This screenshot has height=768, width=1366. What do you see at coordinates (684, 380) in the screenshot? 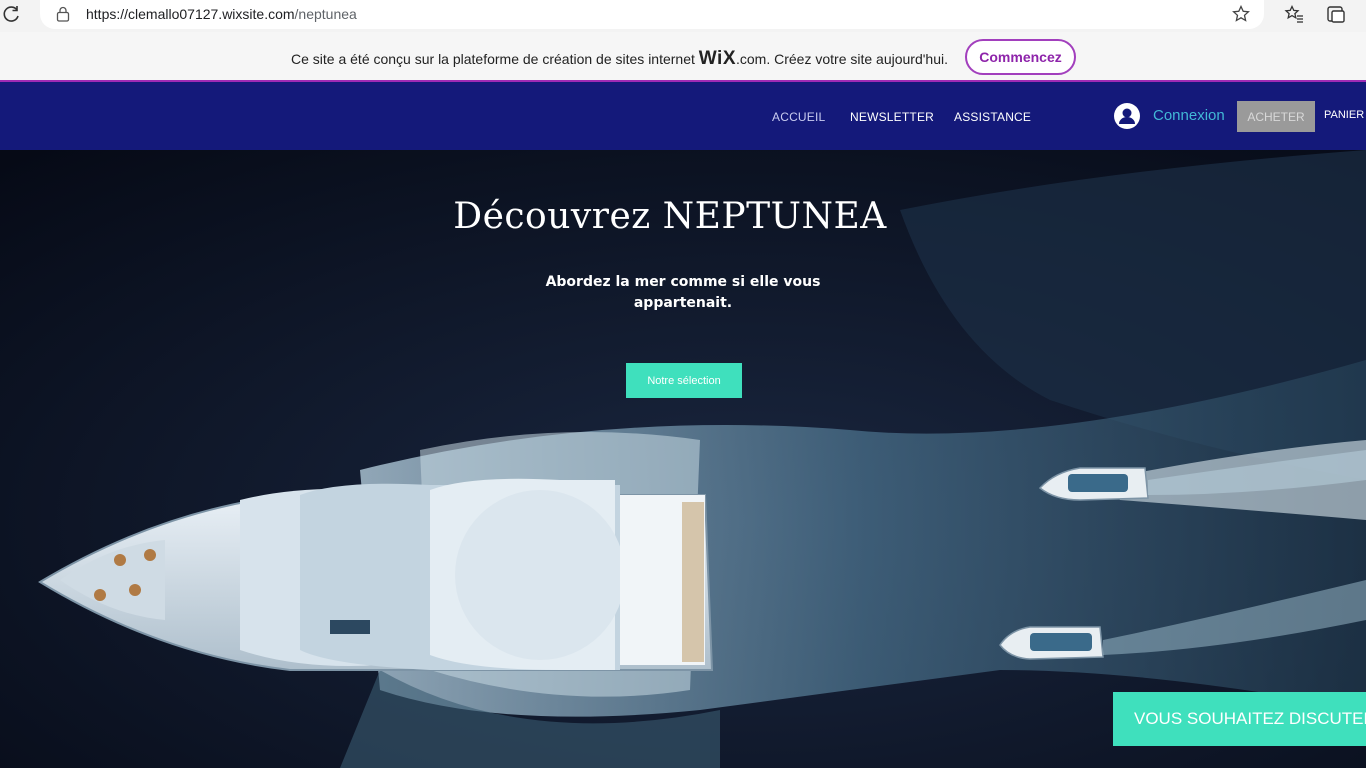
I see `notre-selection-button: Notre sélection` at bounding box center [684, 380].